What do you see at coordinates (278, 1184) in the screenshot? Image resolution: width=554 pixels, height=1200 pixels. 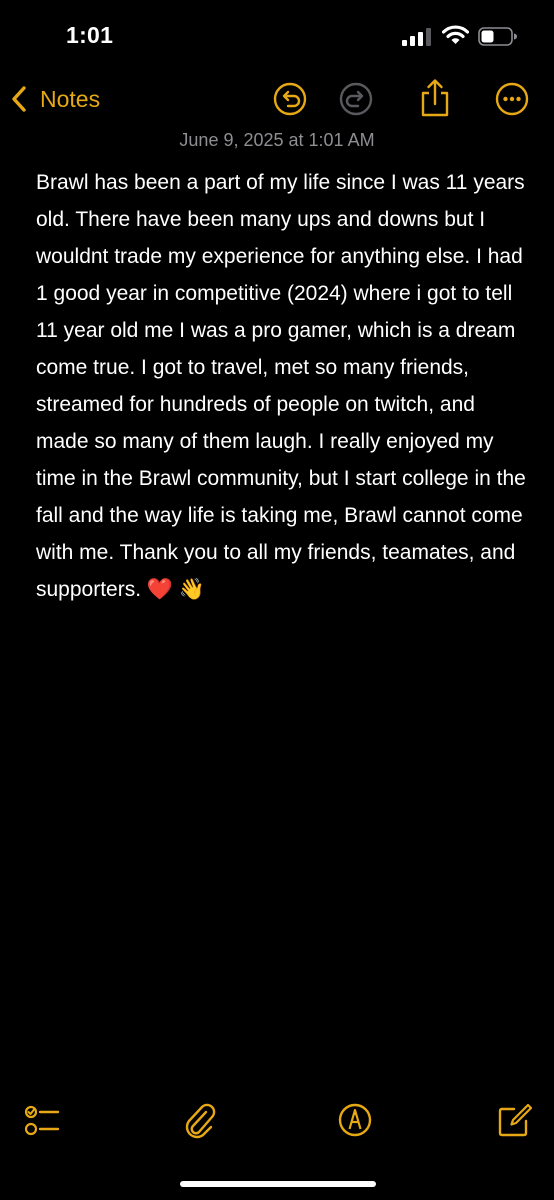 I see `home-indicator` at bounding box center [278, 1184].